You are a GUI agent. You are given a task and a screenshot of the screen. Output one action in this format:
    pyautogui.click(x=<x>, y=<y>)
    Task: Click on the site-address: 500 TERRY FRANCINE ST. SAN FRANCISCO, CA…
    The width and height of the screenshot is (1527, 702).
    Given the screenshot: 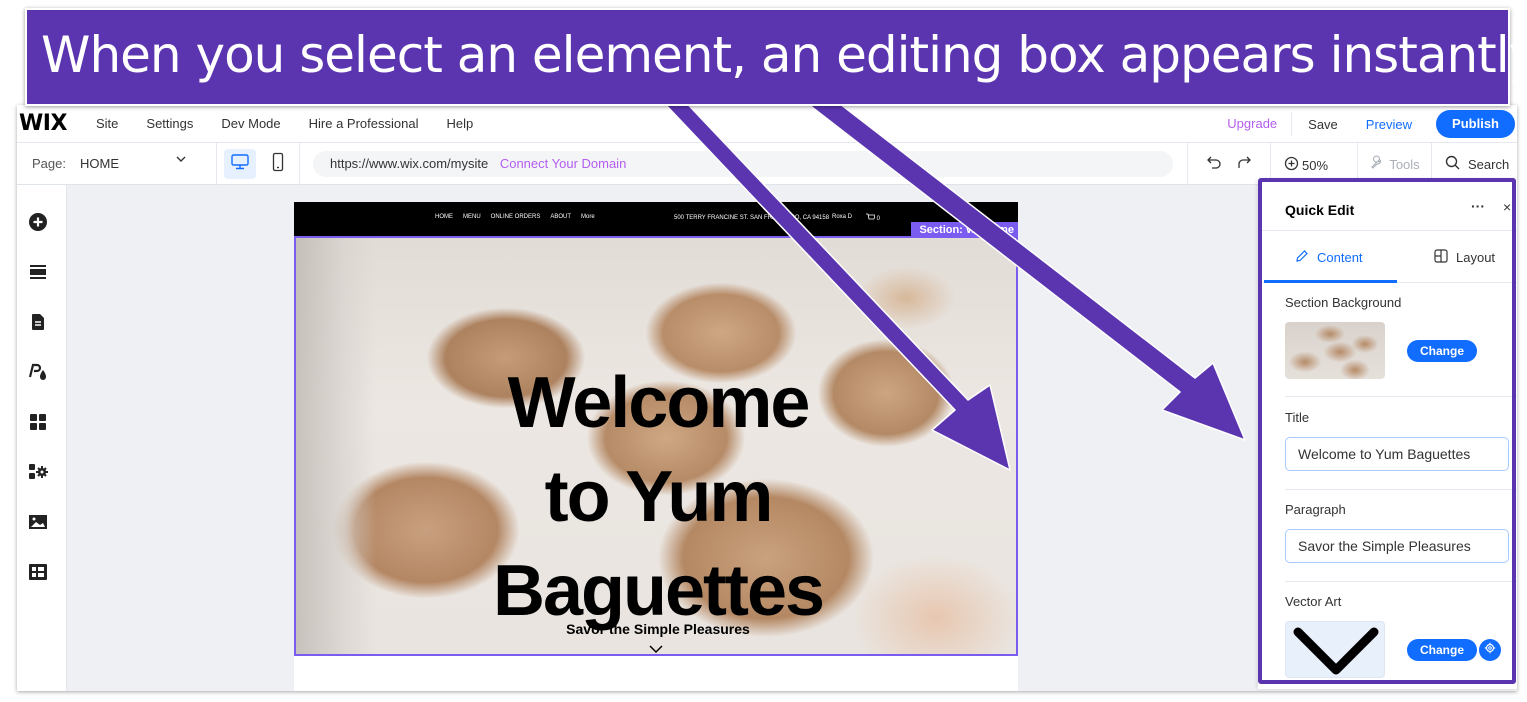 What is the action you would take?
    pyautogui.click(x=752, y=218)
    